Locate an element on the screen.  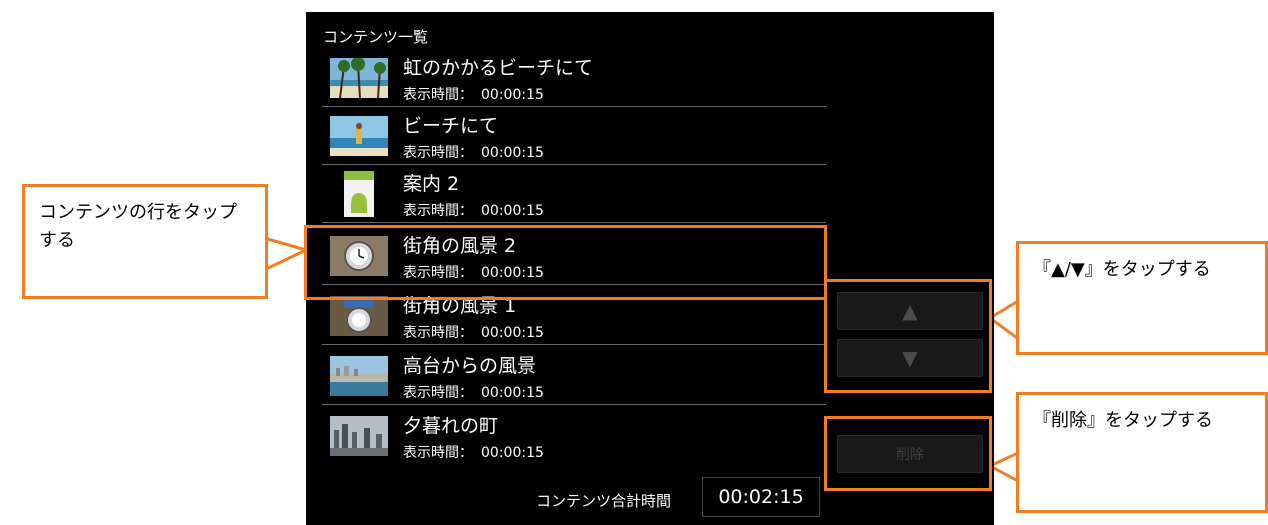
item-title: 高台からの風景 is located at coordinates (470, 366).